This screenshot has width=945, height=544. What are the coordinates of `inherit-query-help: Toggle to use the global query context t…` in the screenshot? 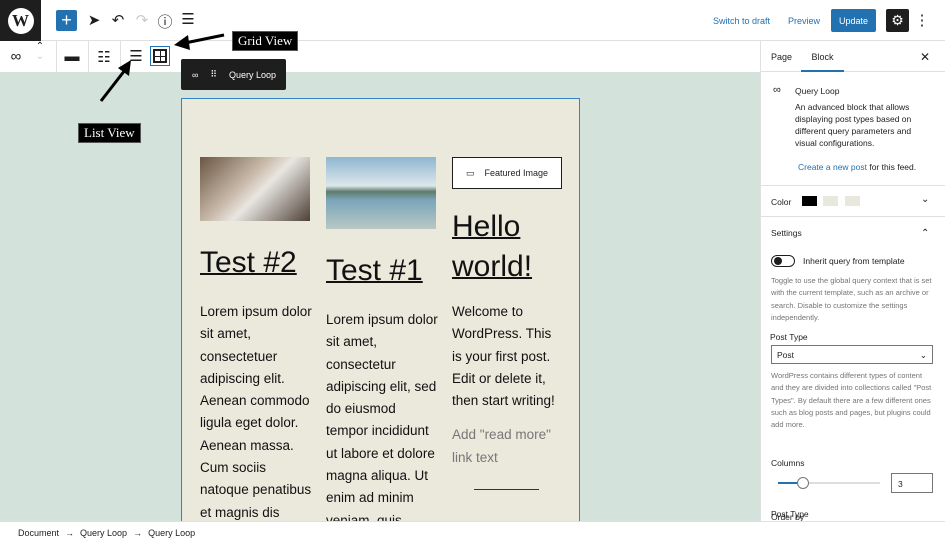 It's located at (851, 299).